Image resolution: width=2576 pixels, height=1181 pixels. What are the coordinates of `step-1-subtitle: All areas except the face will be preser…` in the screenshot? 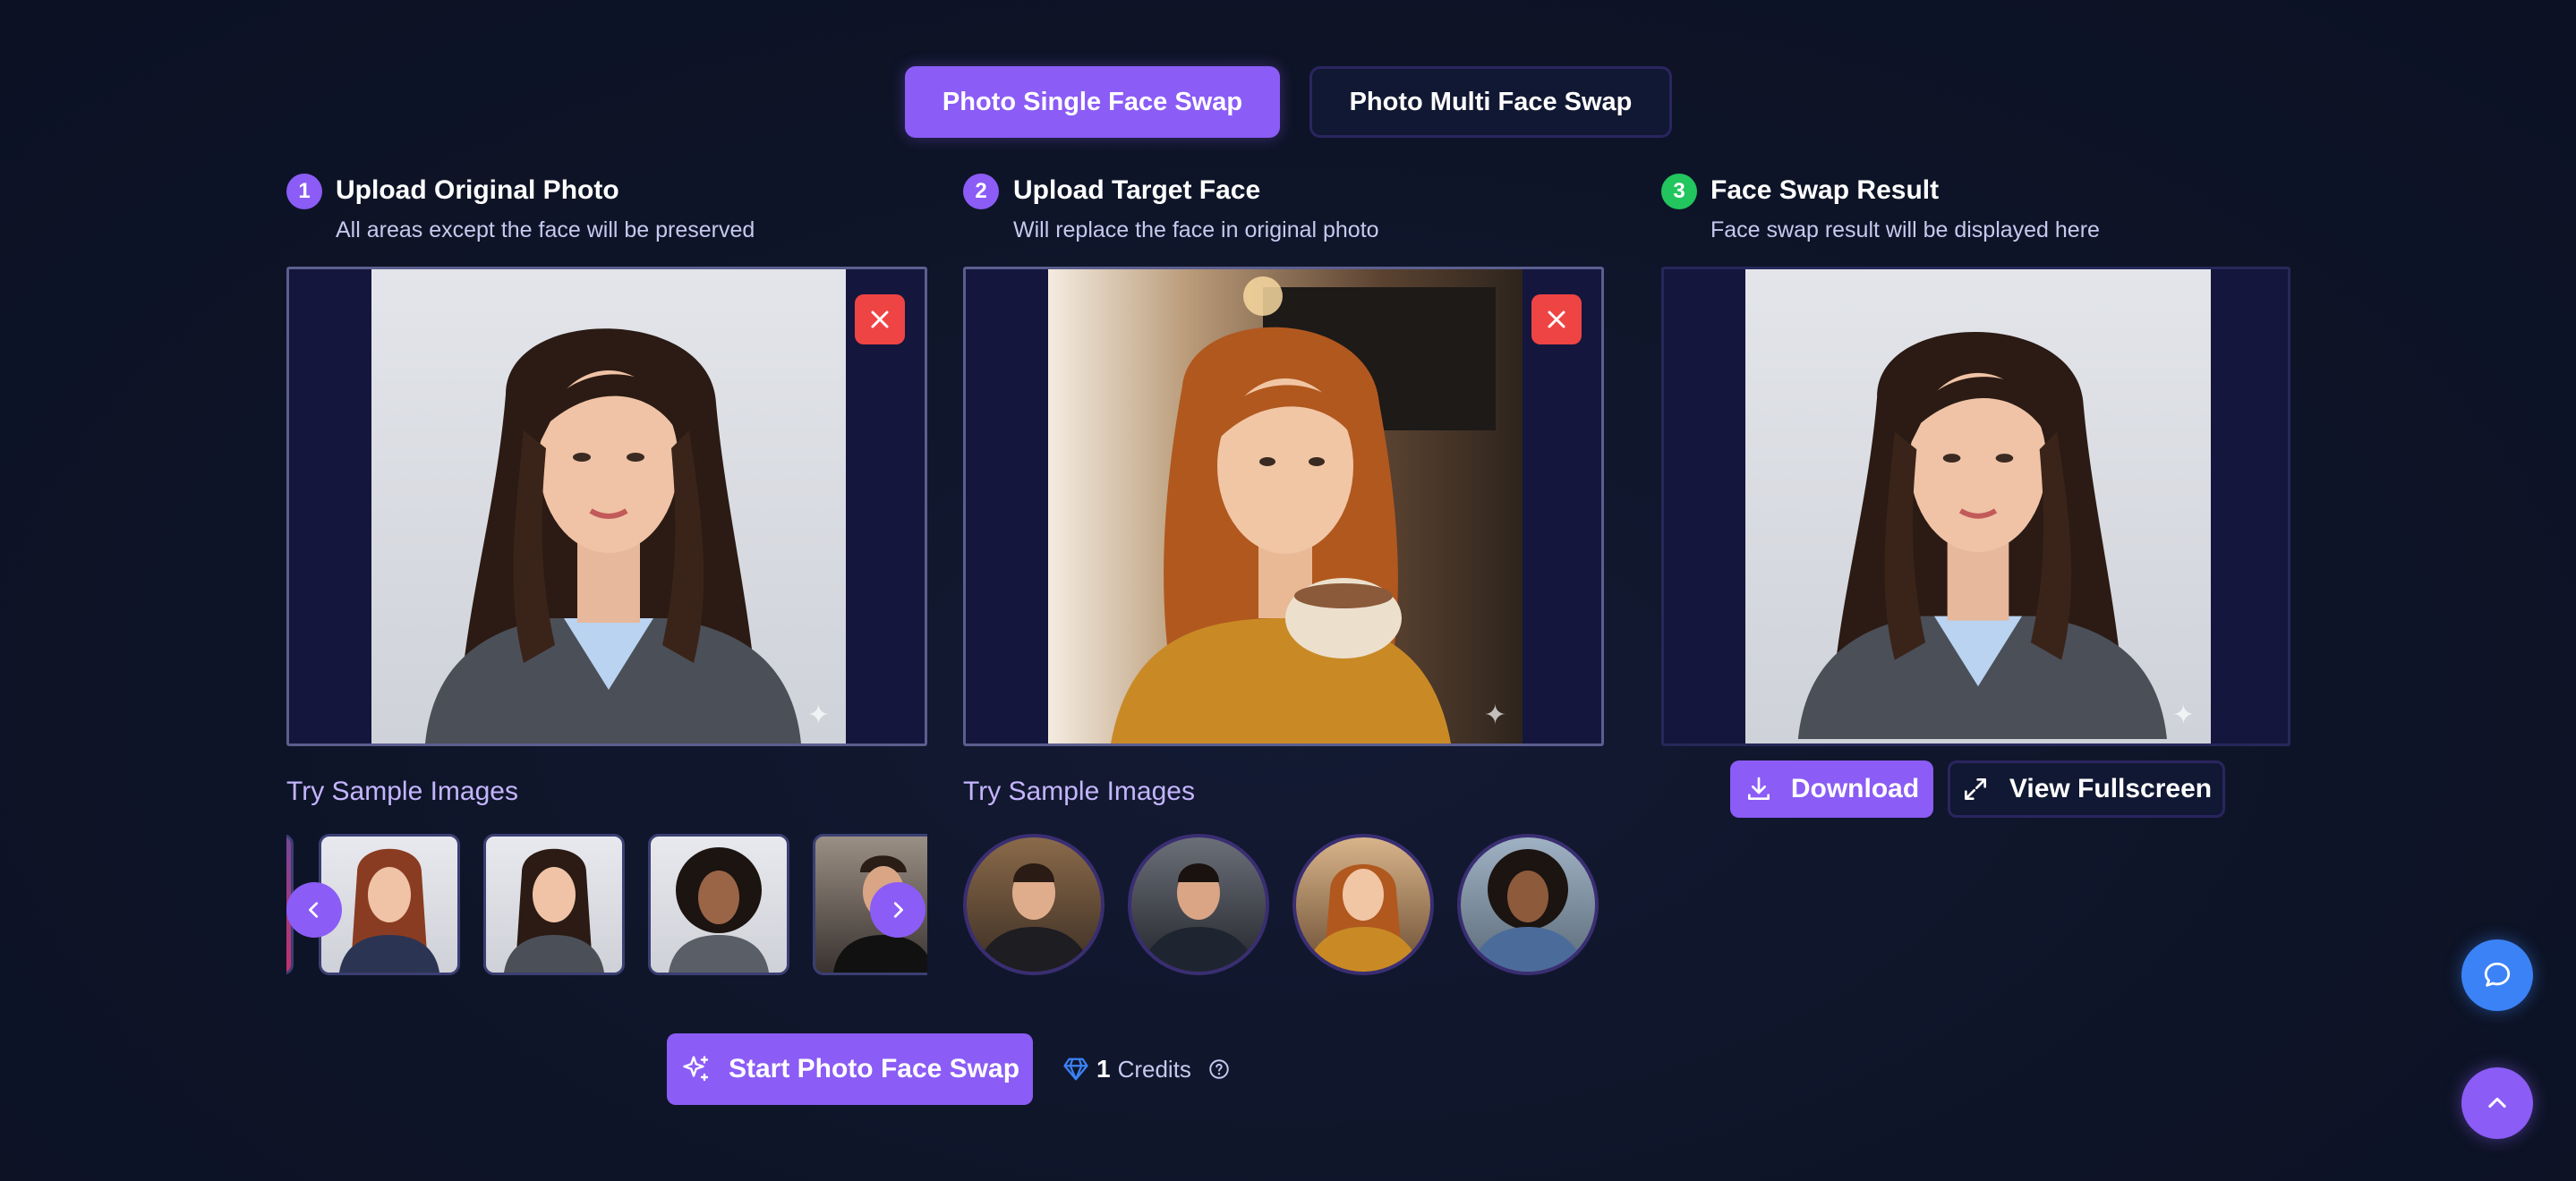 It's located at (545, 229).